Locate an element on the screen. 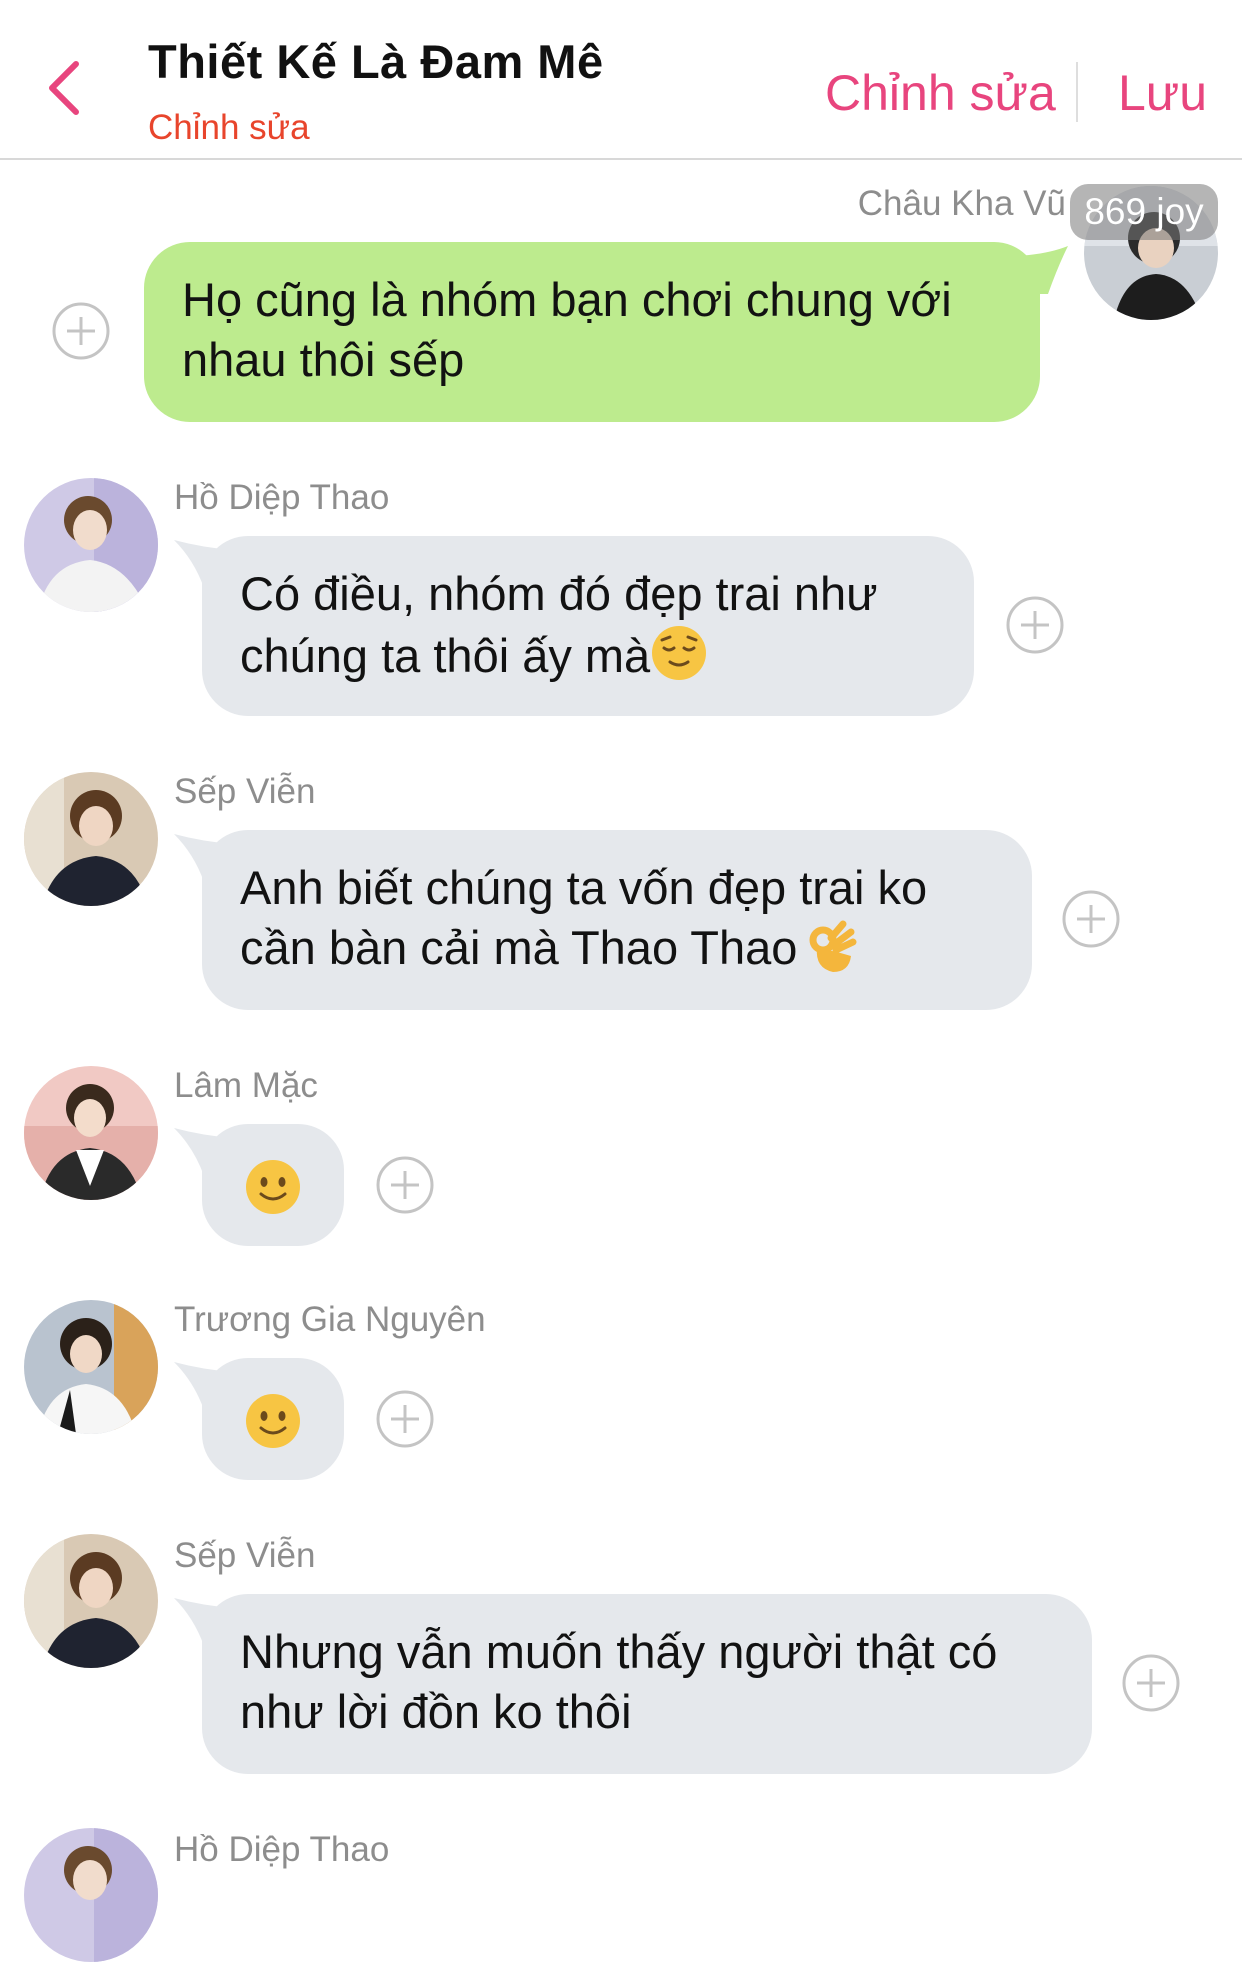 The width and height of the screenshot is (1242, 1962). message-text: cần bàn cải mà Thao Thao is located at coordinates (519, 947).